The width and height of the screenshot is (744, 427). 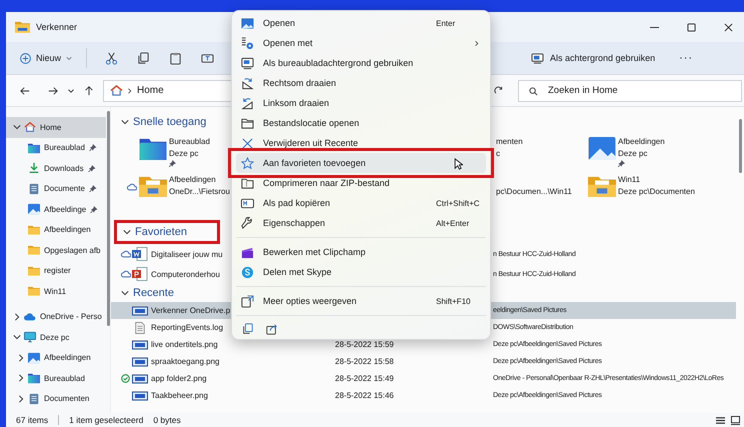 What do you see at coordinates (630, 179) in the screenshot?
I see `item-name: Win11` at bounding box center [630, 179].